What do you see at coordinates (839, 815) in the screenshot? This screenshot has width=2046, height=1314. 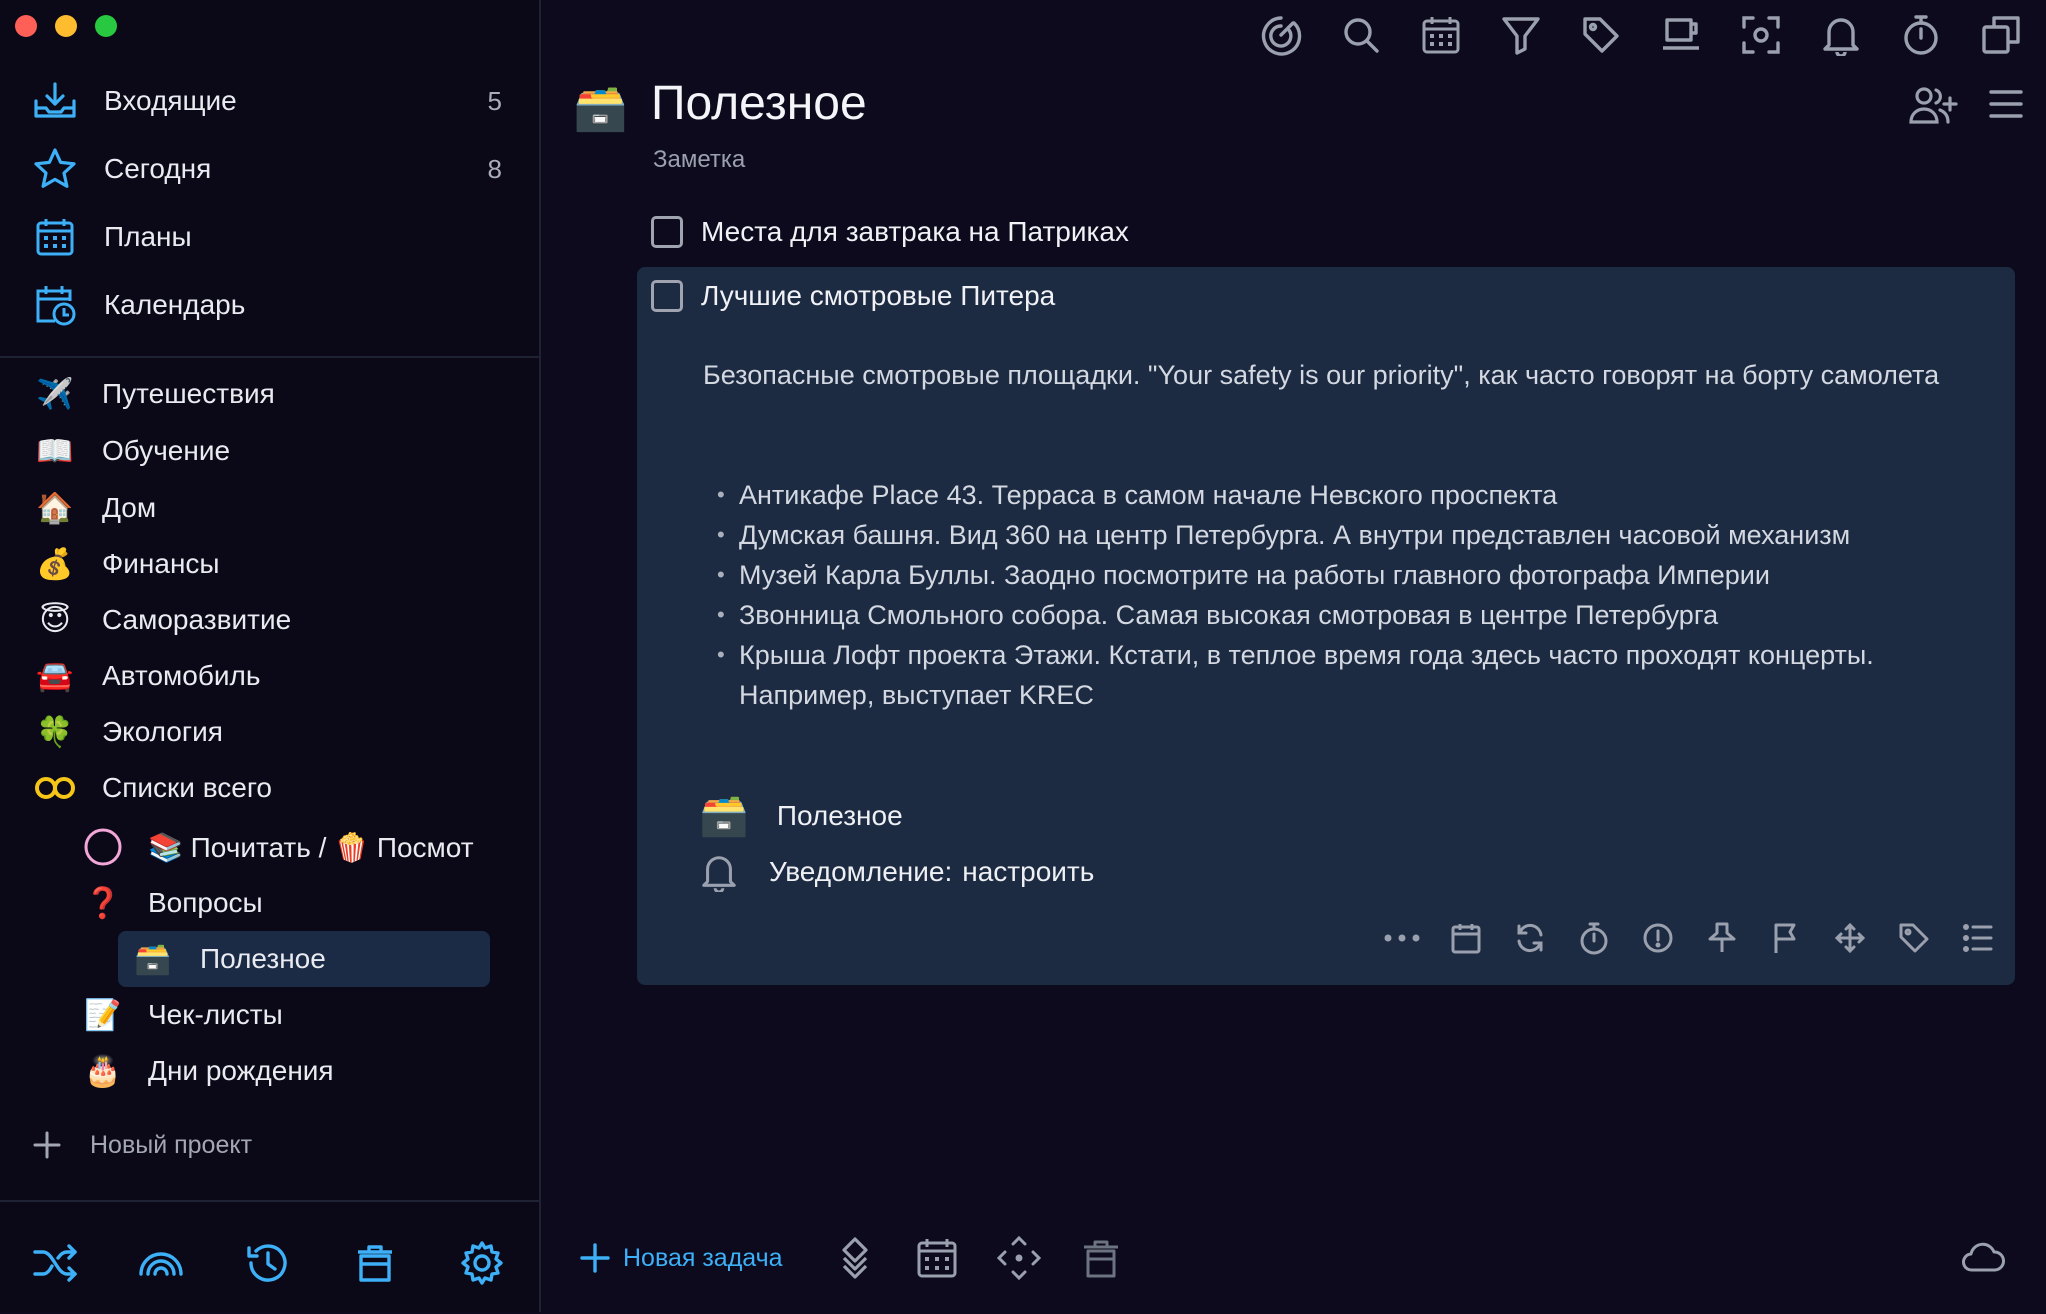 I see `task-project-label: Полезное` at bounding box center [839, 815].